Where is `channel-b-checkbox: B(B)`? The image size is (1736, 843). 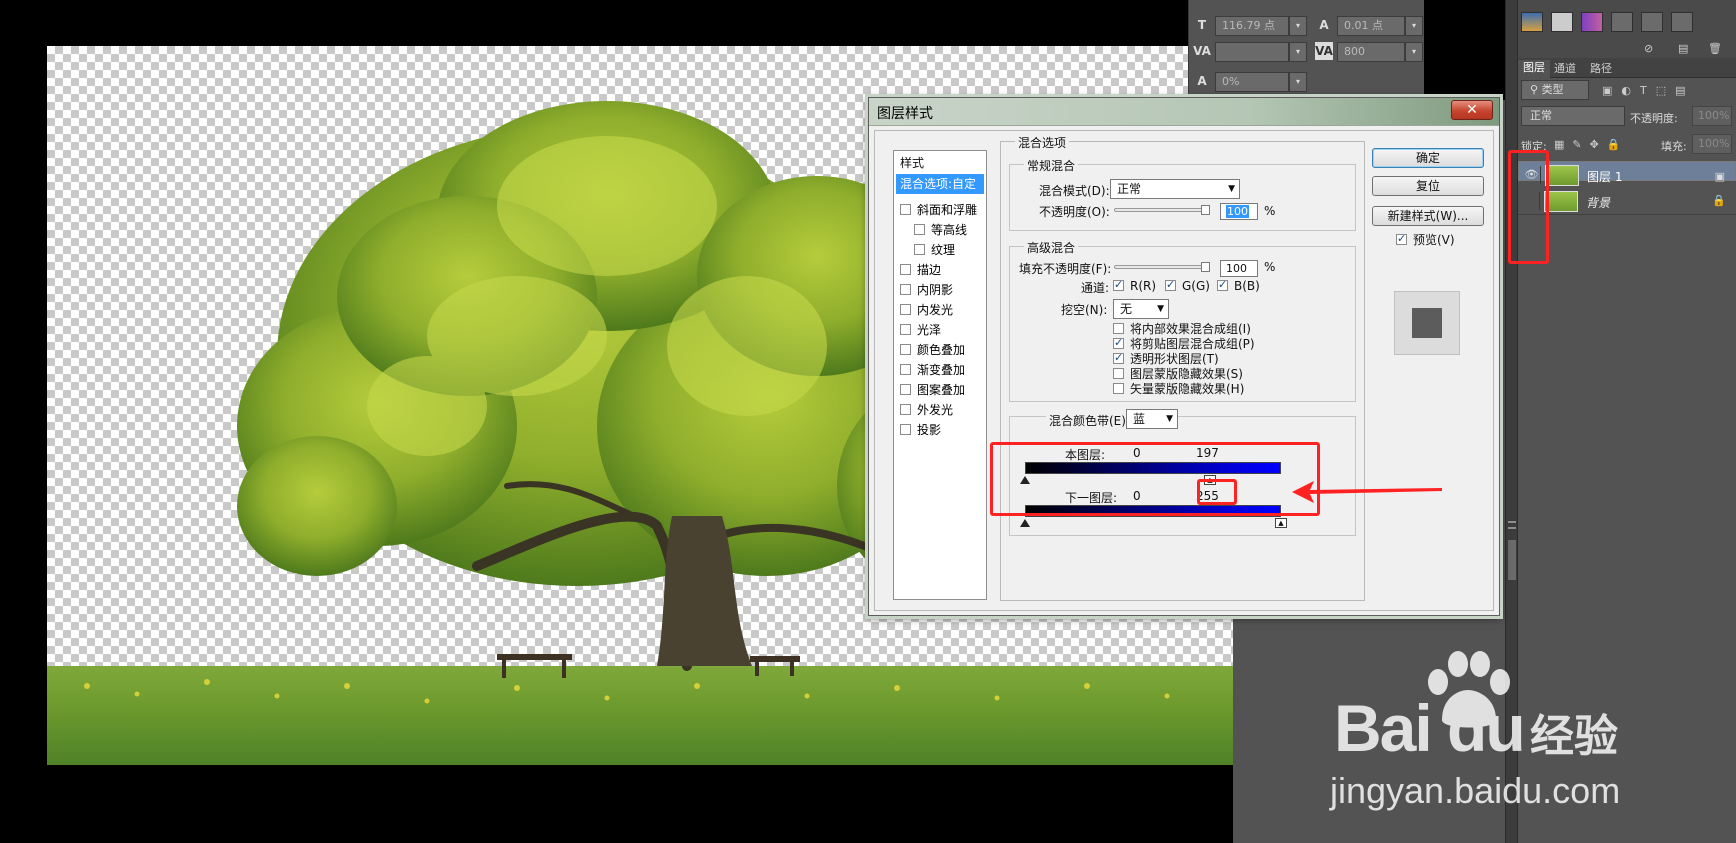 channel-b-checkbox: B(B) is located at coordinates (1238, 285).